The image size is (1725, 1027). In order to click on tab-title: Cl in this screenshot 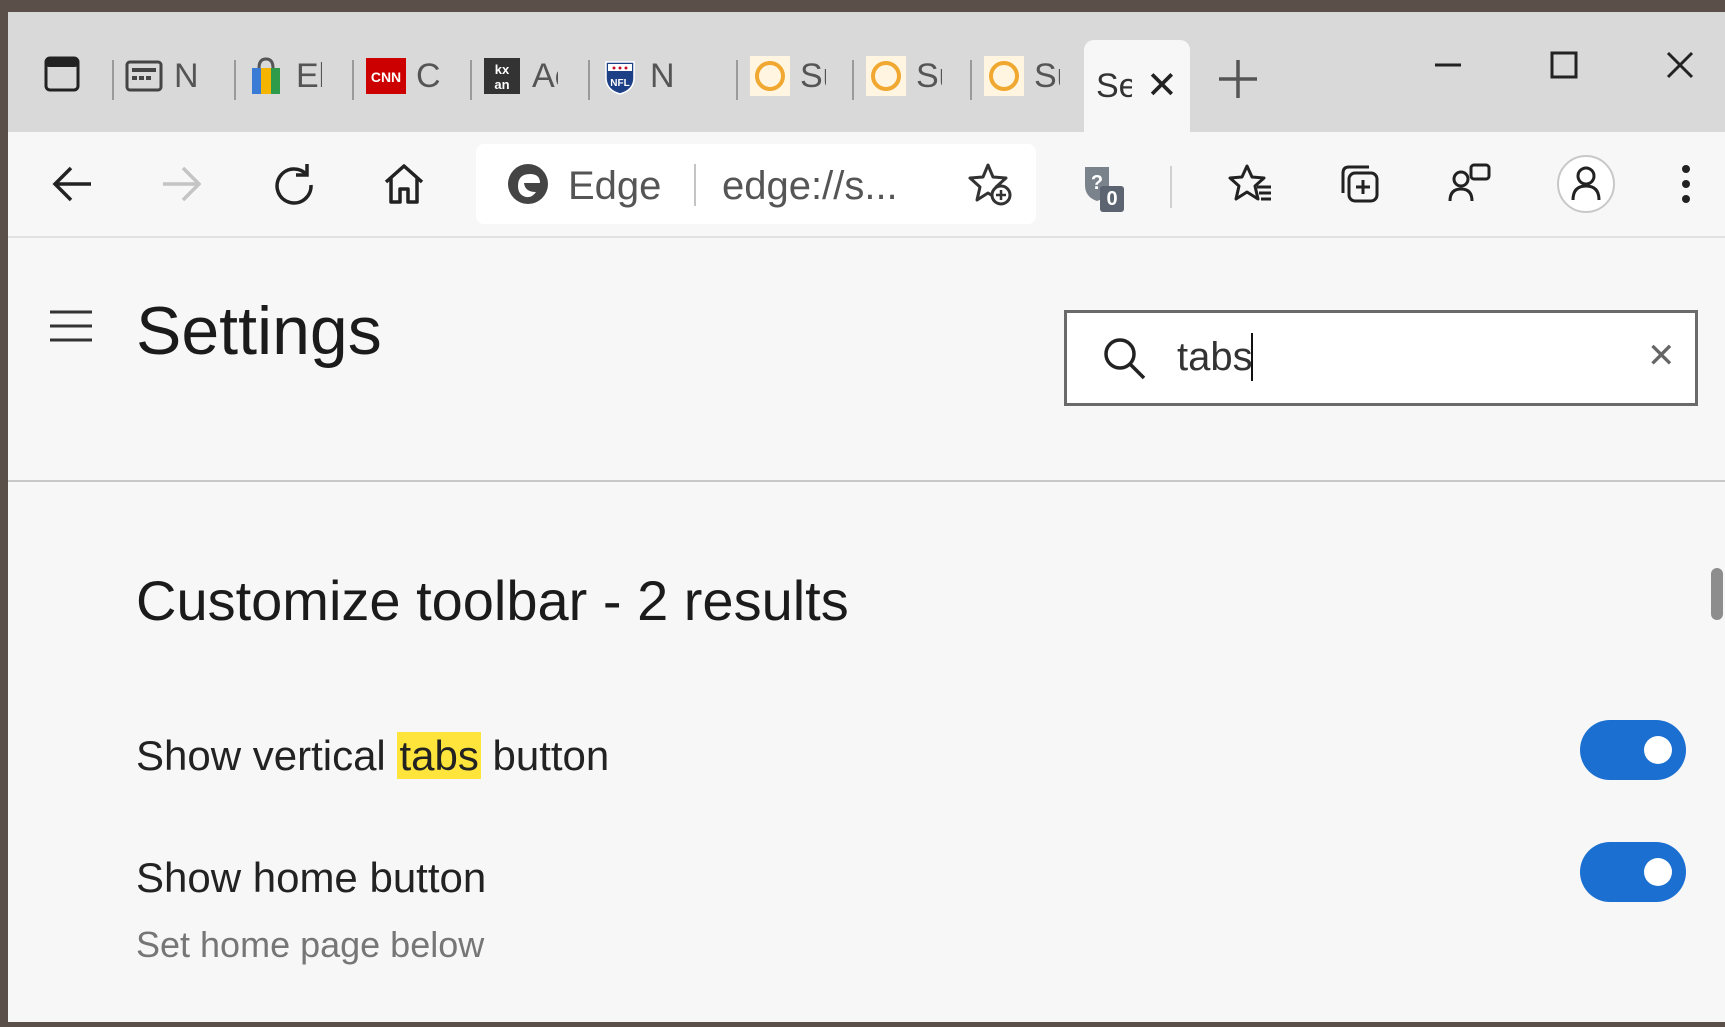, I will do `click(429, 75)`.